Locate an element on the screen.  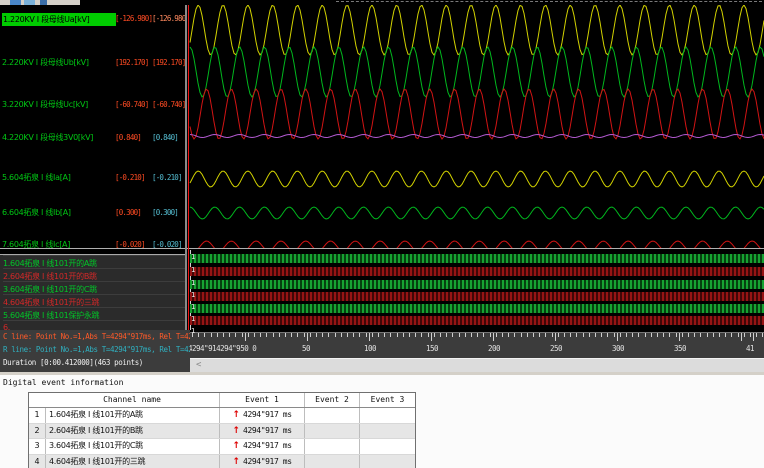
table-row: 3 3.604拓泉 I 线101开的C跳 ↑ 4294"917 ms is located at coordinates (222, 446).